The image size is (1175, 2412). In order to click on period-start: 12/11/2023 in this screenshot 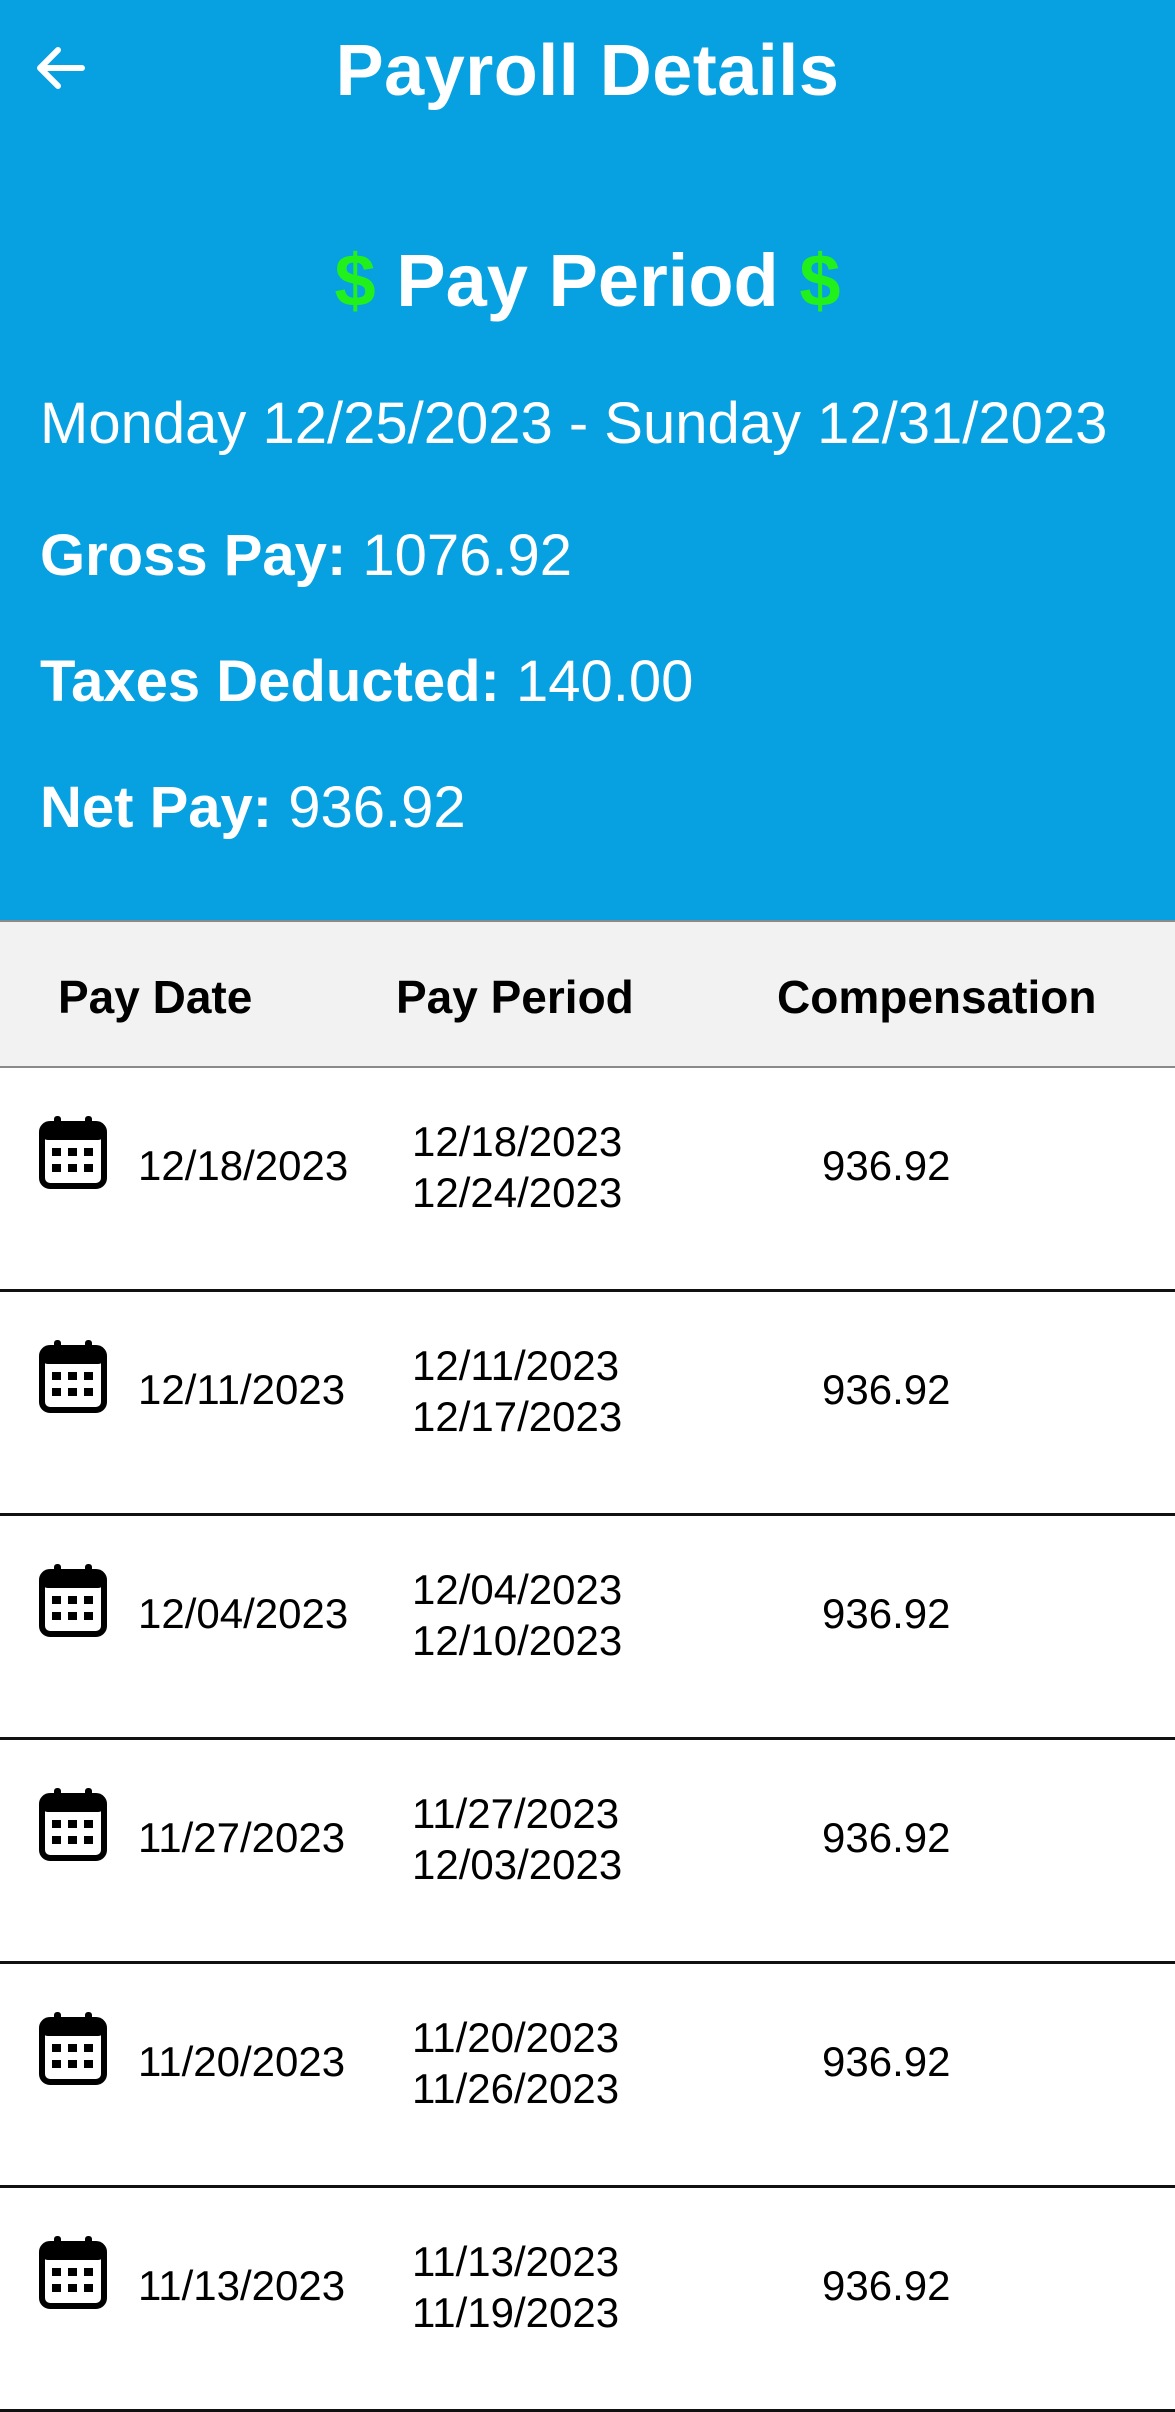, I will do `click(516, 1365)`.